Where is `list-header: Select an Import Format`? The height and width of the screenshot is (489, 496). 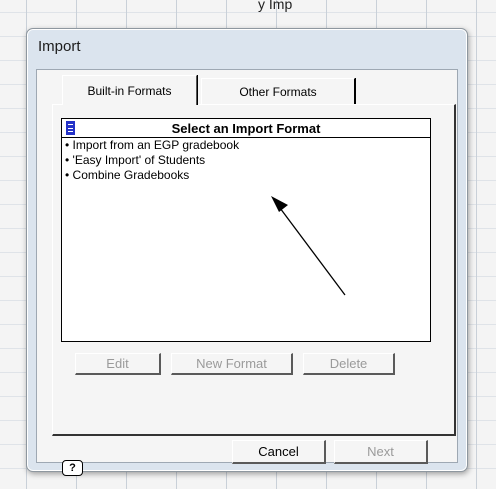
list-header: Select an Import Format is located at coordinates (246, 128).